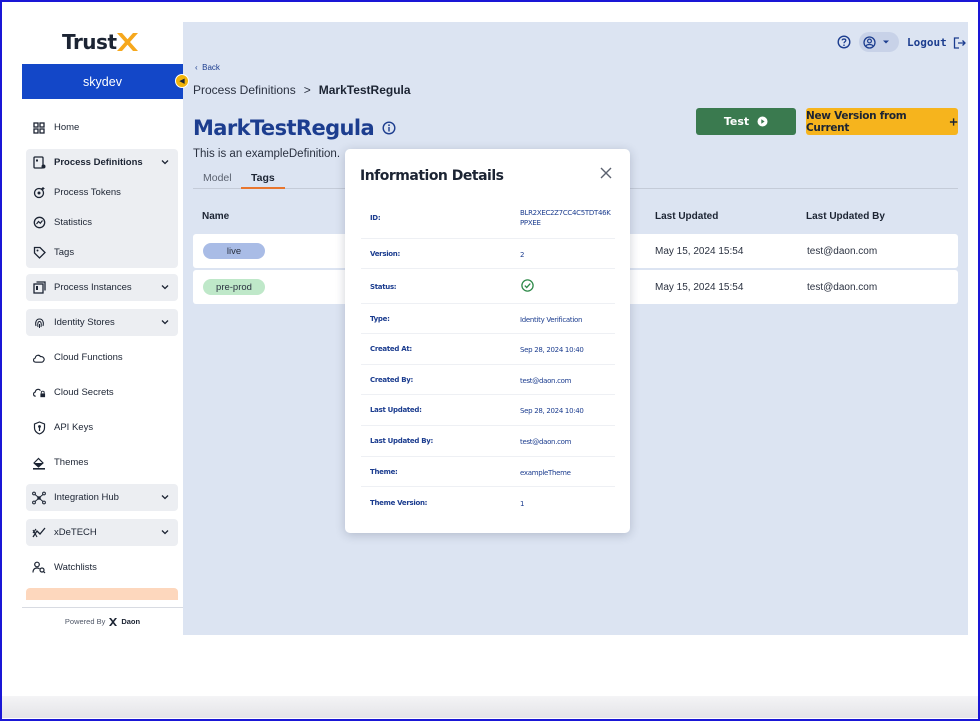 The height and width of the screenshot is (721, 980). Describe the element at coordinates (102, 222) in the screenshot. I see `sidebar-item-statistics: Statistics` at that location.